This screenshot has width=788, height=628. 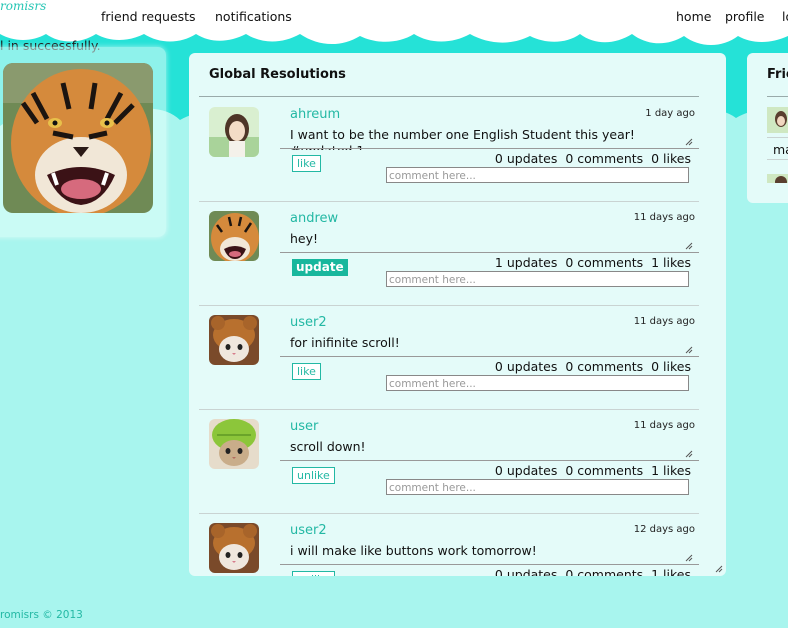 I want to click on friend-name: ma, so click(x=780, y=149).